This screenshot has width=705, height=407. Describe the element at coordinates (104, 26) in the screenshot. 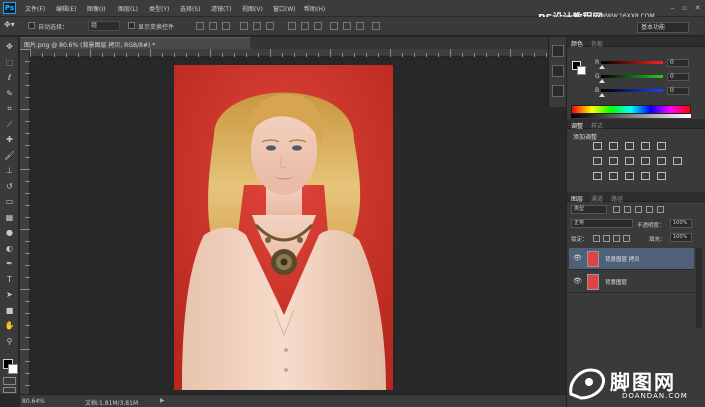

I see `auto-select-dropdown: 组` at that location.